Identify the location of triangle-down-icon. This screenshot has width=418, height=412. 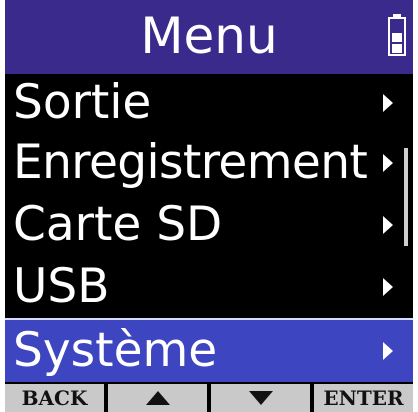
(261, 398).